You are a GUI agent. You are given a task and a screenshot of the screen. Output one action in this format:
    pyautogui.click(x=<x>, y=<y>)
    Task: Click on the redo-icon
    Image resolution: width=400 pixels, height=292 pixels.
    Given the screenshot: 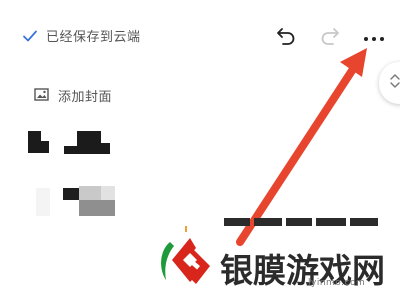 What is the action you would take?
    pyautogui.click(x=330, y=37)
    